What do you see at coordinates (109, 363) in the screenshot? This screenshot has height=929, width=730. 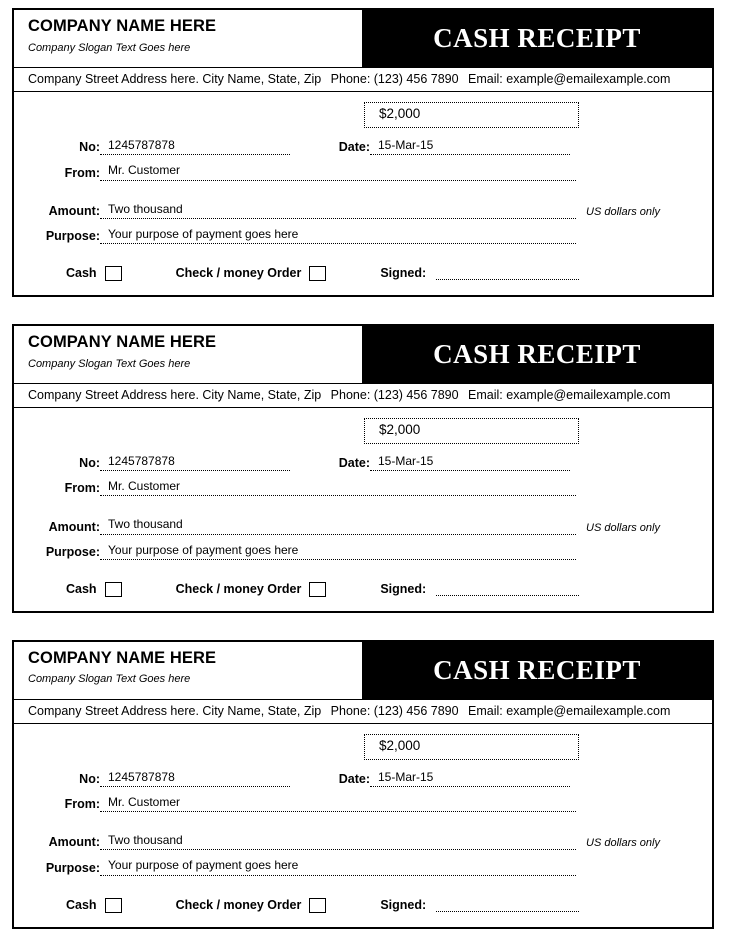 I see `company-slogan: Company Slogan Text Goes here` at bounding box center [109, 363].